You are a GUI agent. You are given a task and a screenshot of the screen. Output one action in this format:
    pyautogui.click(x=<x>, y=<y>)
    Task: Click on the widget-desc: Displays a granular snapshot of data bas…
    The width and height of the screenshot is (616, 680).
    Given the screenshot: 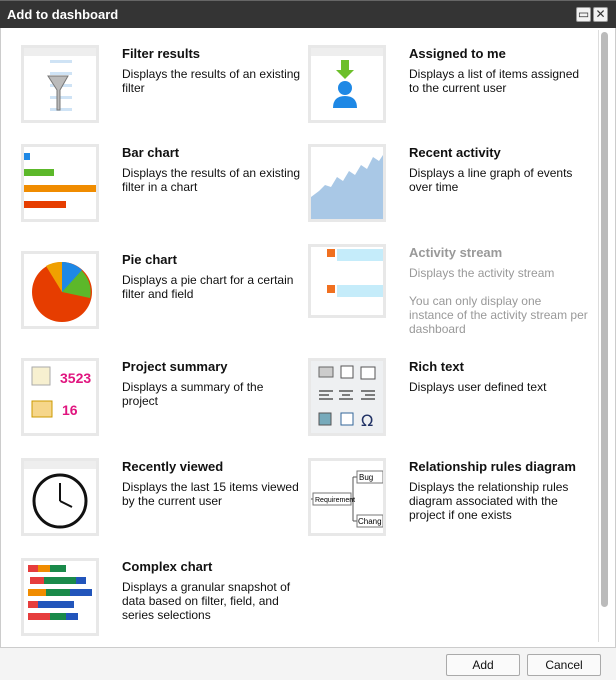 What is the action you would take?
    pyautogui.click(x=206, y=601)
    